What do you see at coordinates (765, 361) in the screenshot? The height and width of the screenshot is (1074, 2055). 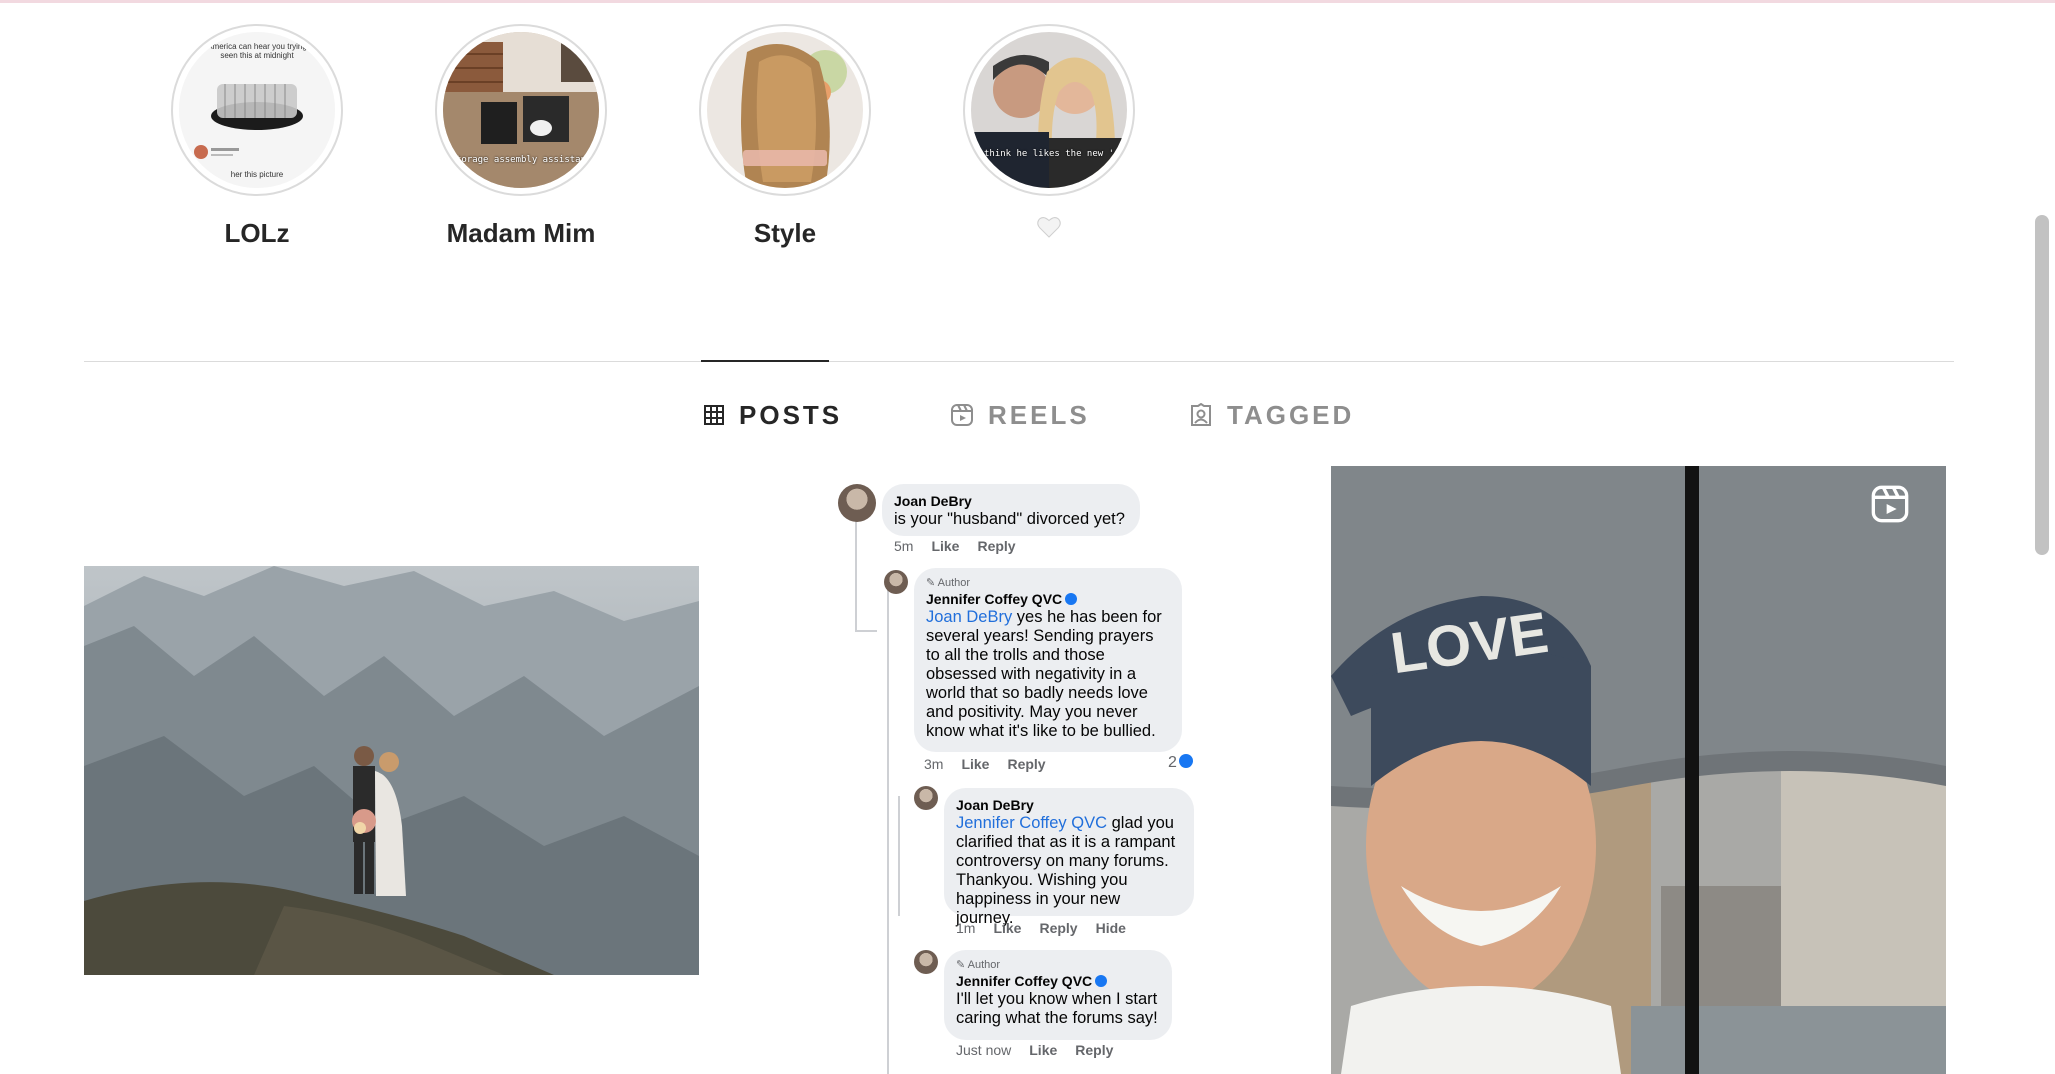 I see `active-tab-indicator` at bounding box center [765, 361].